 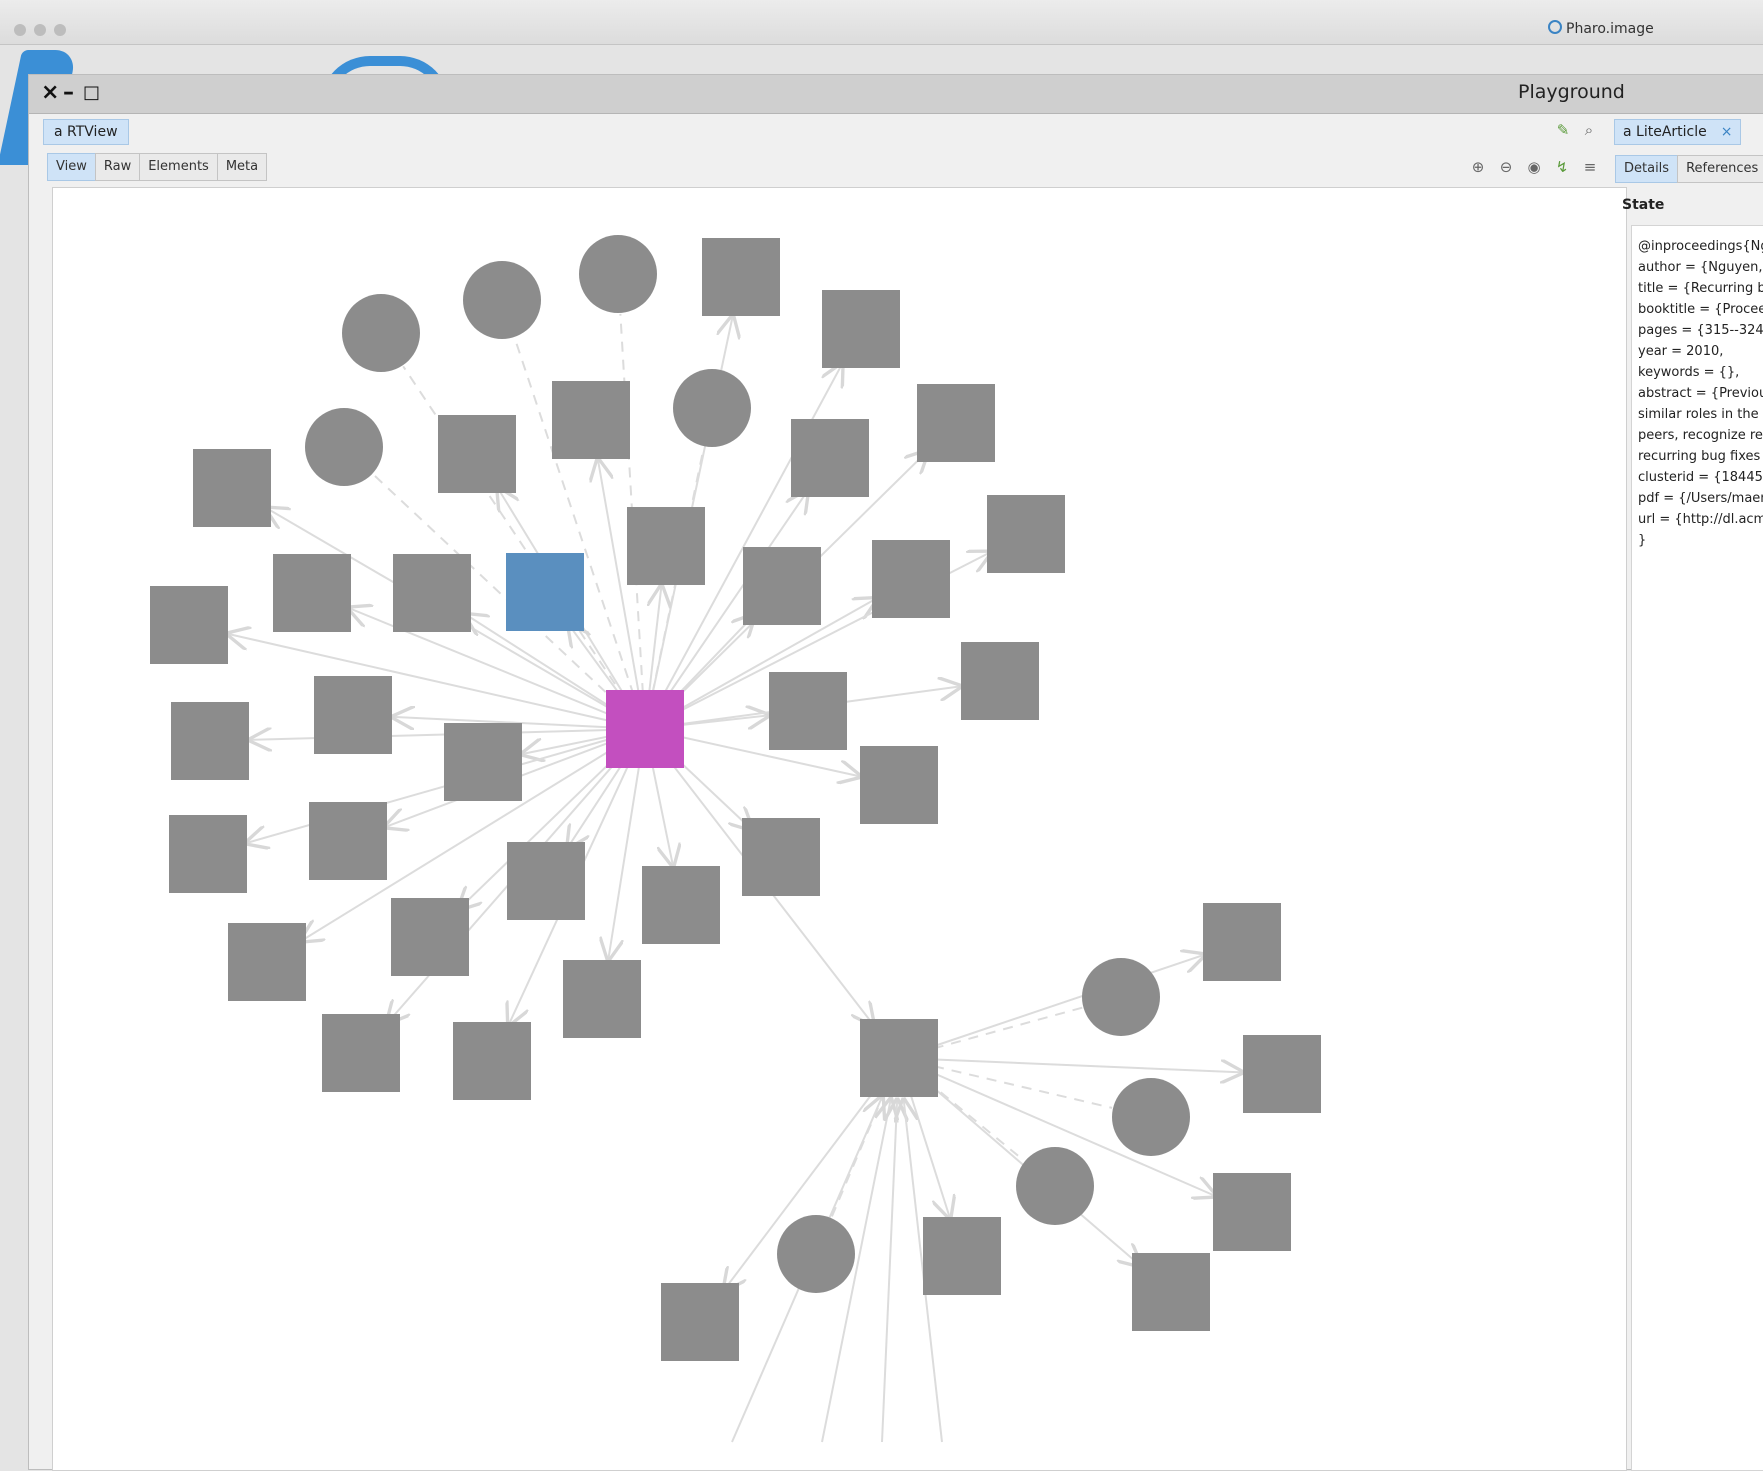 What do you see at coordinates (1563, 130) in the screenshot?
I see `browse-icon: ✎` at bounding box center [1563, 130].